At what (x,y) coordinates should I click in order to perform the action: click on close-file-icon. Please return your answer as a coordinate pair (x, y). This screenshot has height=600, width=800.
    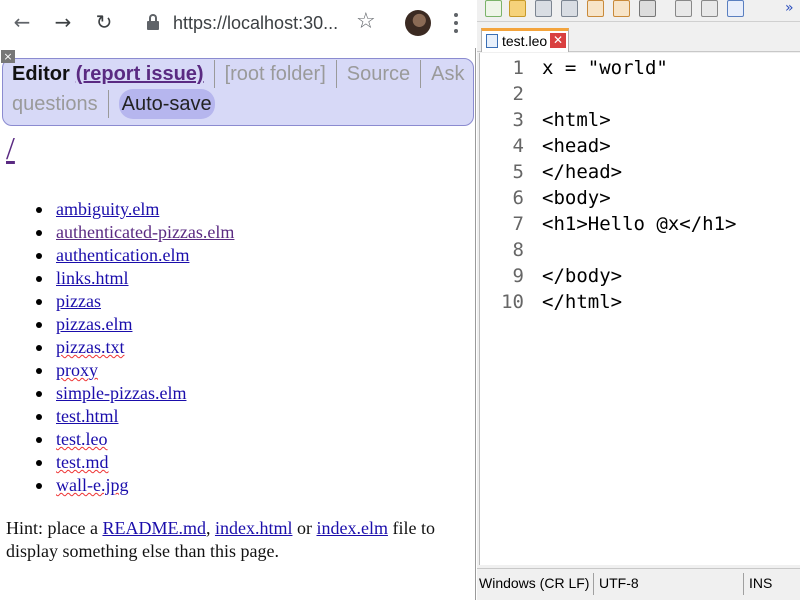
    Looking at the image, I should click on (595, 8).